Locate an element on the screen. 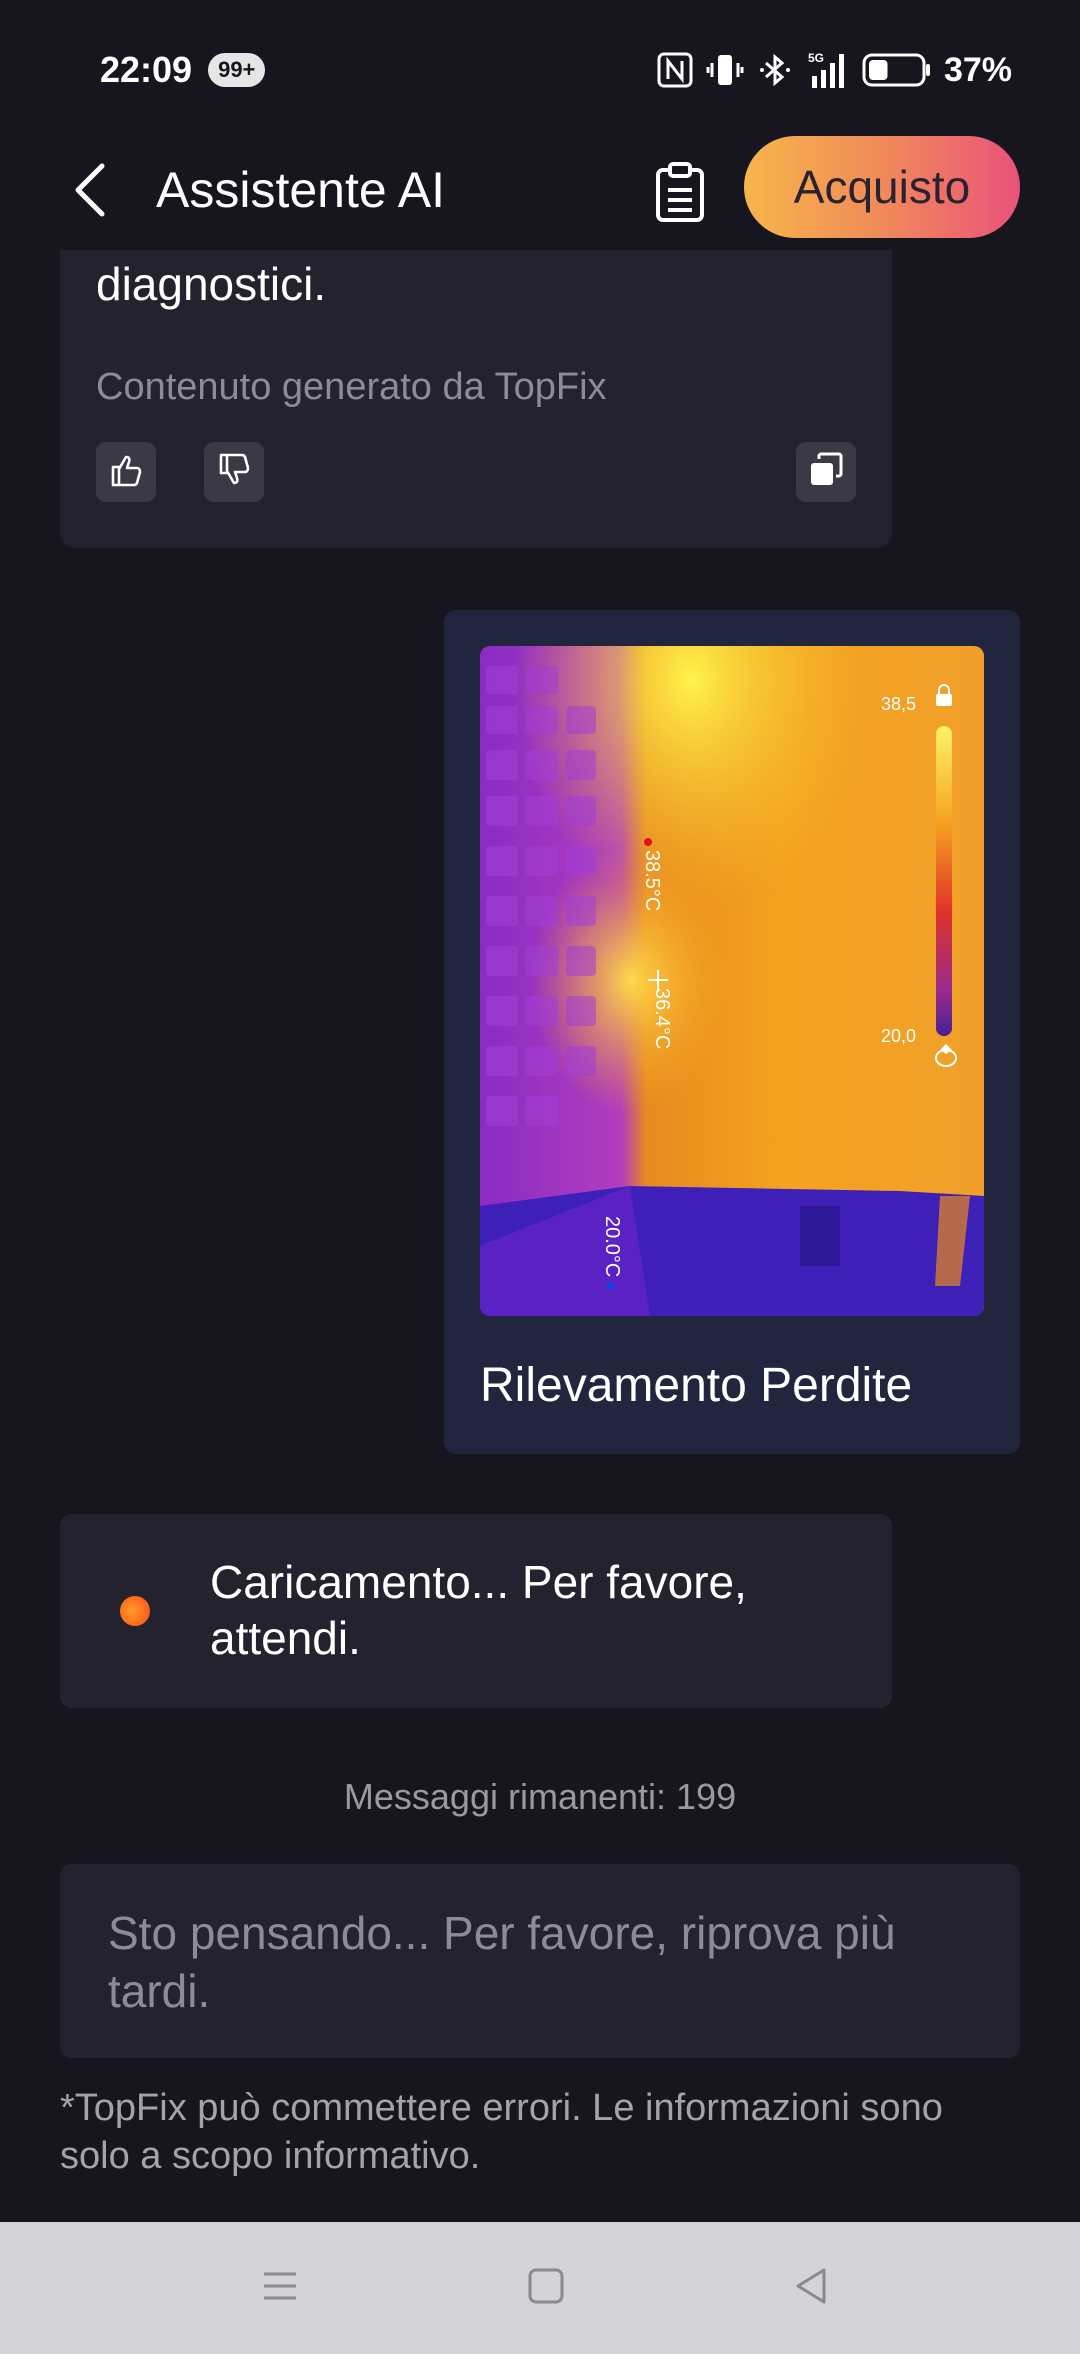 Image resolution: width=1080 pixels, height=2354 pixels. vibrate-icon is located at coordinates (725, 70).